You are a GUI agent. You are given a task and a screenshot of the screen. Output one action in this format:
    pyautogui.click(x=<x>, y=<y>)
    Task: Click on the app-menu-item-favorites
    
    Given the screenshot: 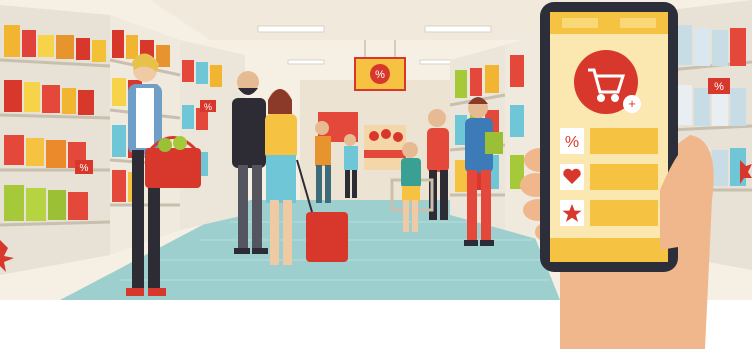 What is the action you would take?
    pyautogui.click(x=609, y=177)
    